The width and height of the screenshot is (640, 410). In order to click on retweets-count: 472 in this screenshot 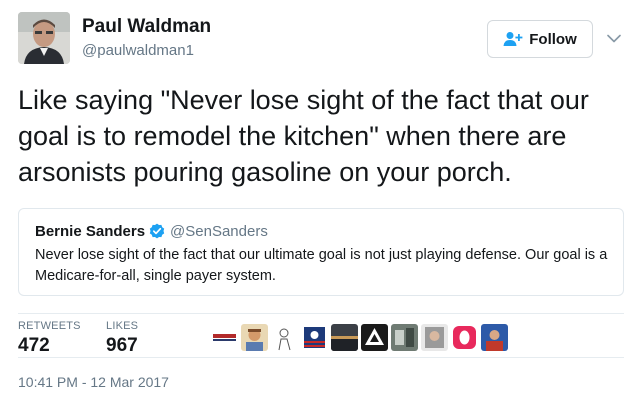, I will do `click(34, 345)`.